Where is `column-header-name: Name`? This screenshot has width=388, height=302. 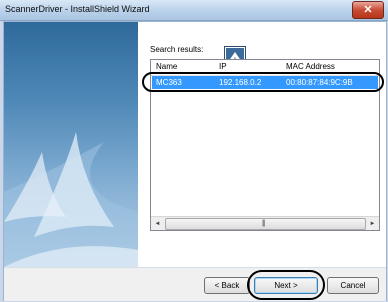 column-header-name: Name is located at coordinates (166, 66).